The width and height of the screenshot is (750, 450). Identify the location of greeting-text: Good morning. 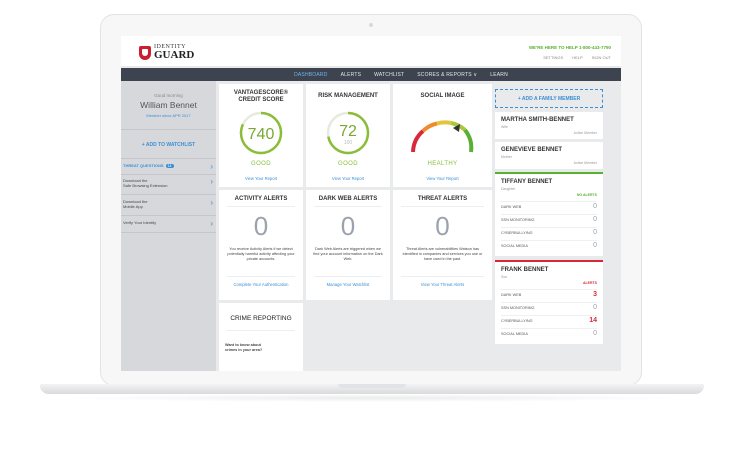
(168, 95).